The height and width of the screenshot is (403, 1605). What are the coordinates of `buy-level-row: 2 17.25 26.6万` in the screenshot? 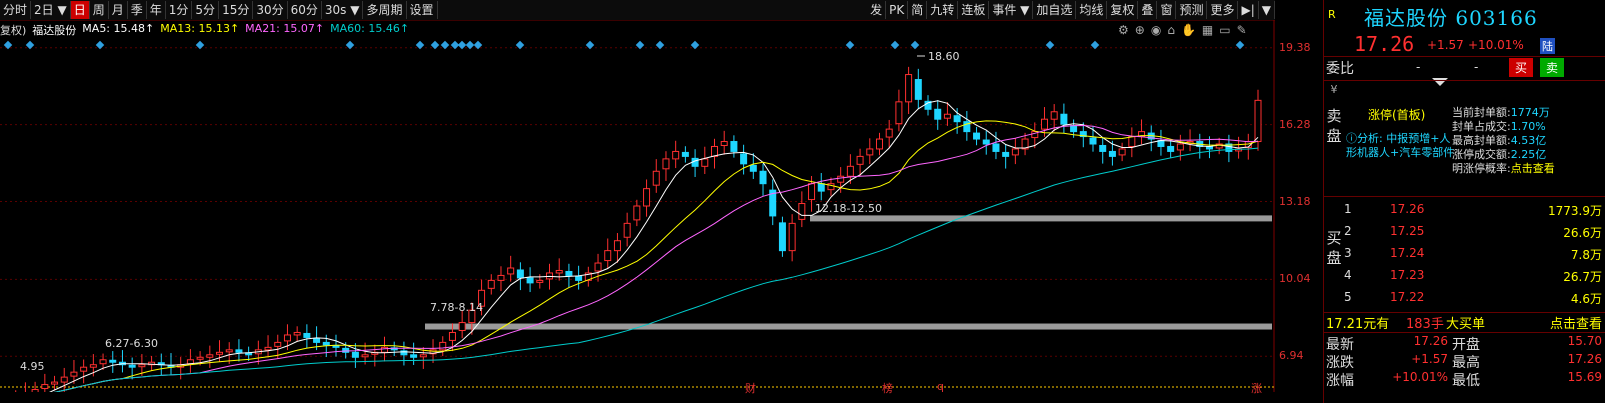 It's located at (1473, 234).